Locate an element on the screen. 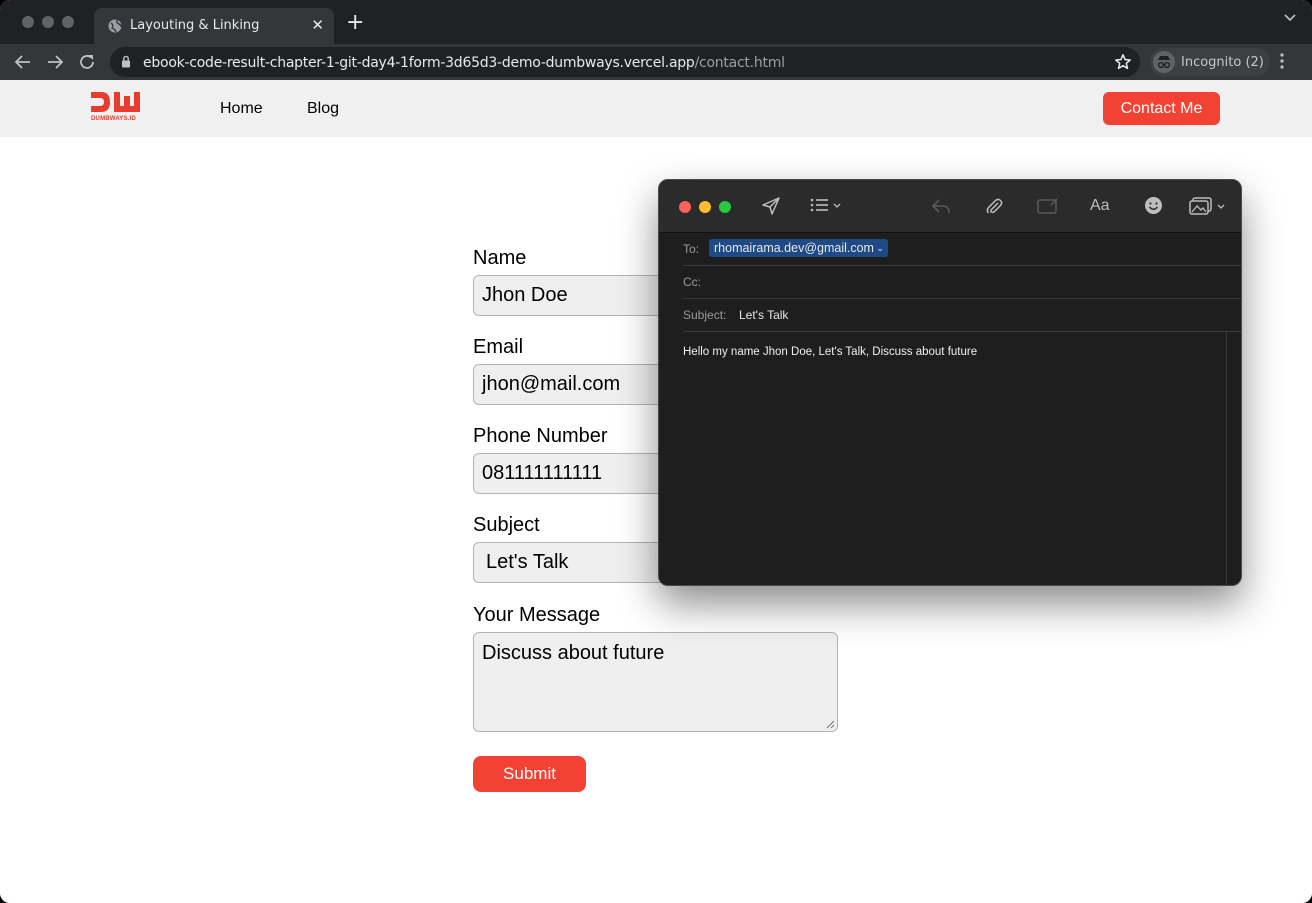 Image resolution: width=1312 pixels, height=903 pixels. subject-label: Subject is located at coordinates (506, 525).